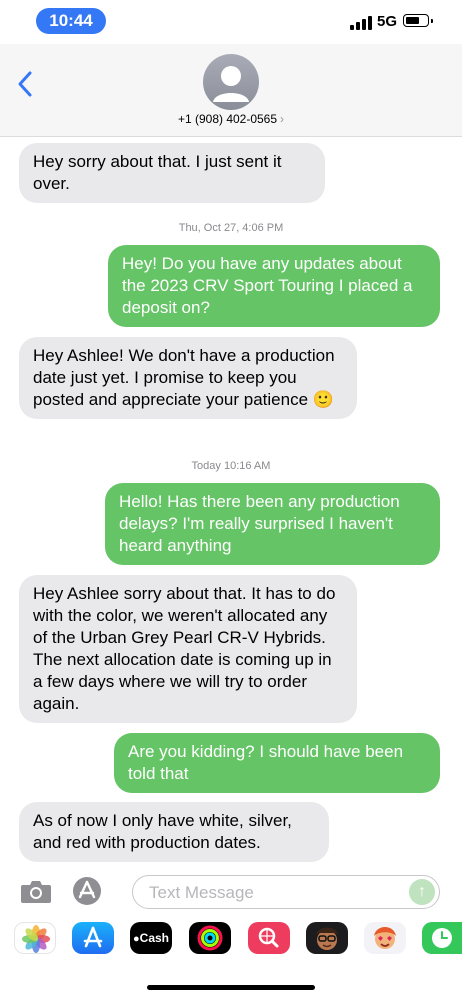  What do you see at coordinates (385, 938) in the screenshot?
I see `memoji-stickers-icon` at bounding box center [385, 938].